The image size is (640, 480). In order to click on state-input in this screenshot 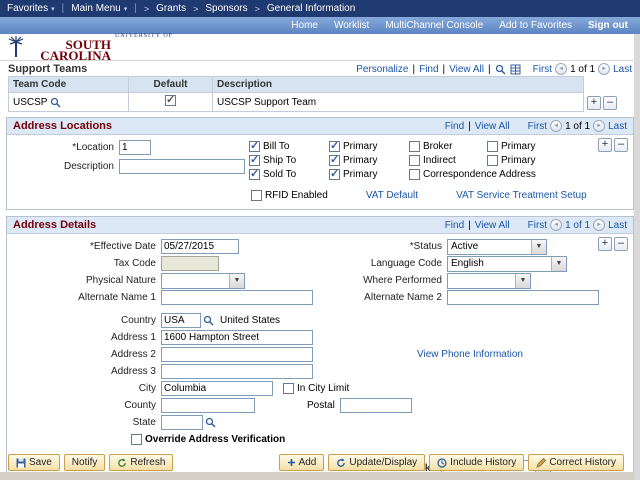, I will do `click(182, 422)`.